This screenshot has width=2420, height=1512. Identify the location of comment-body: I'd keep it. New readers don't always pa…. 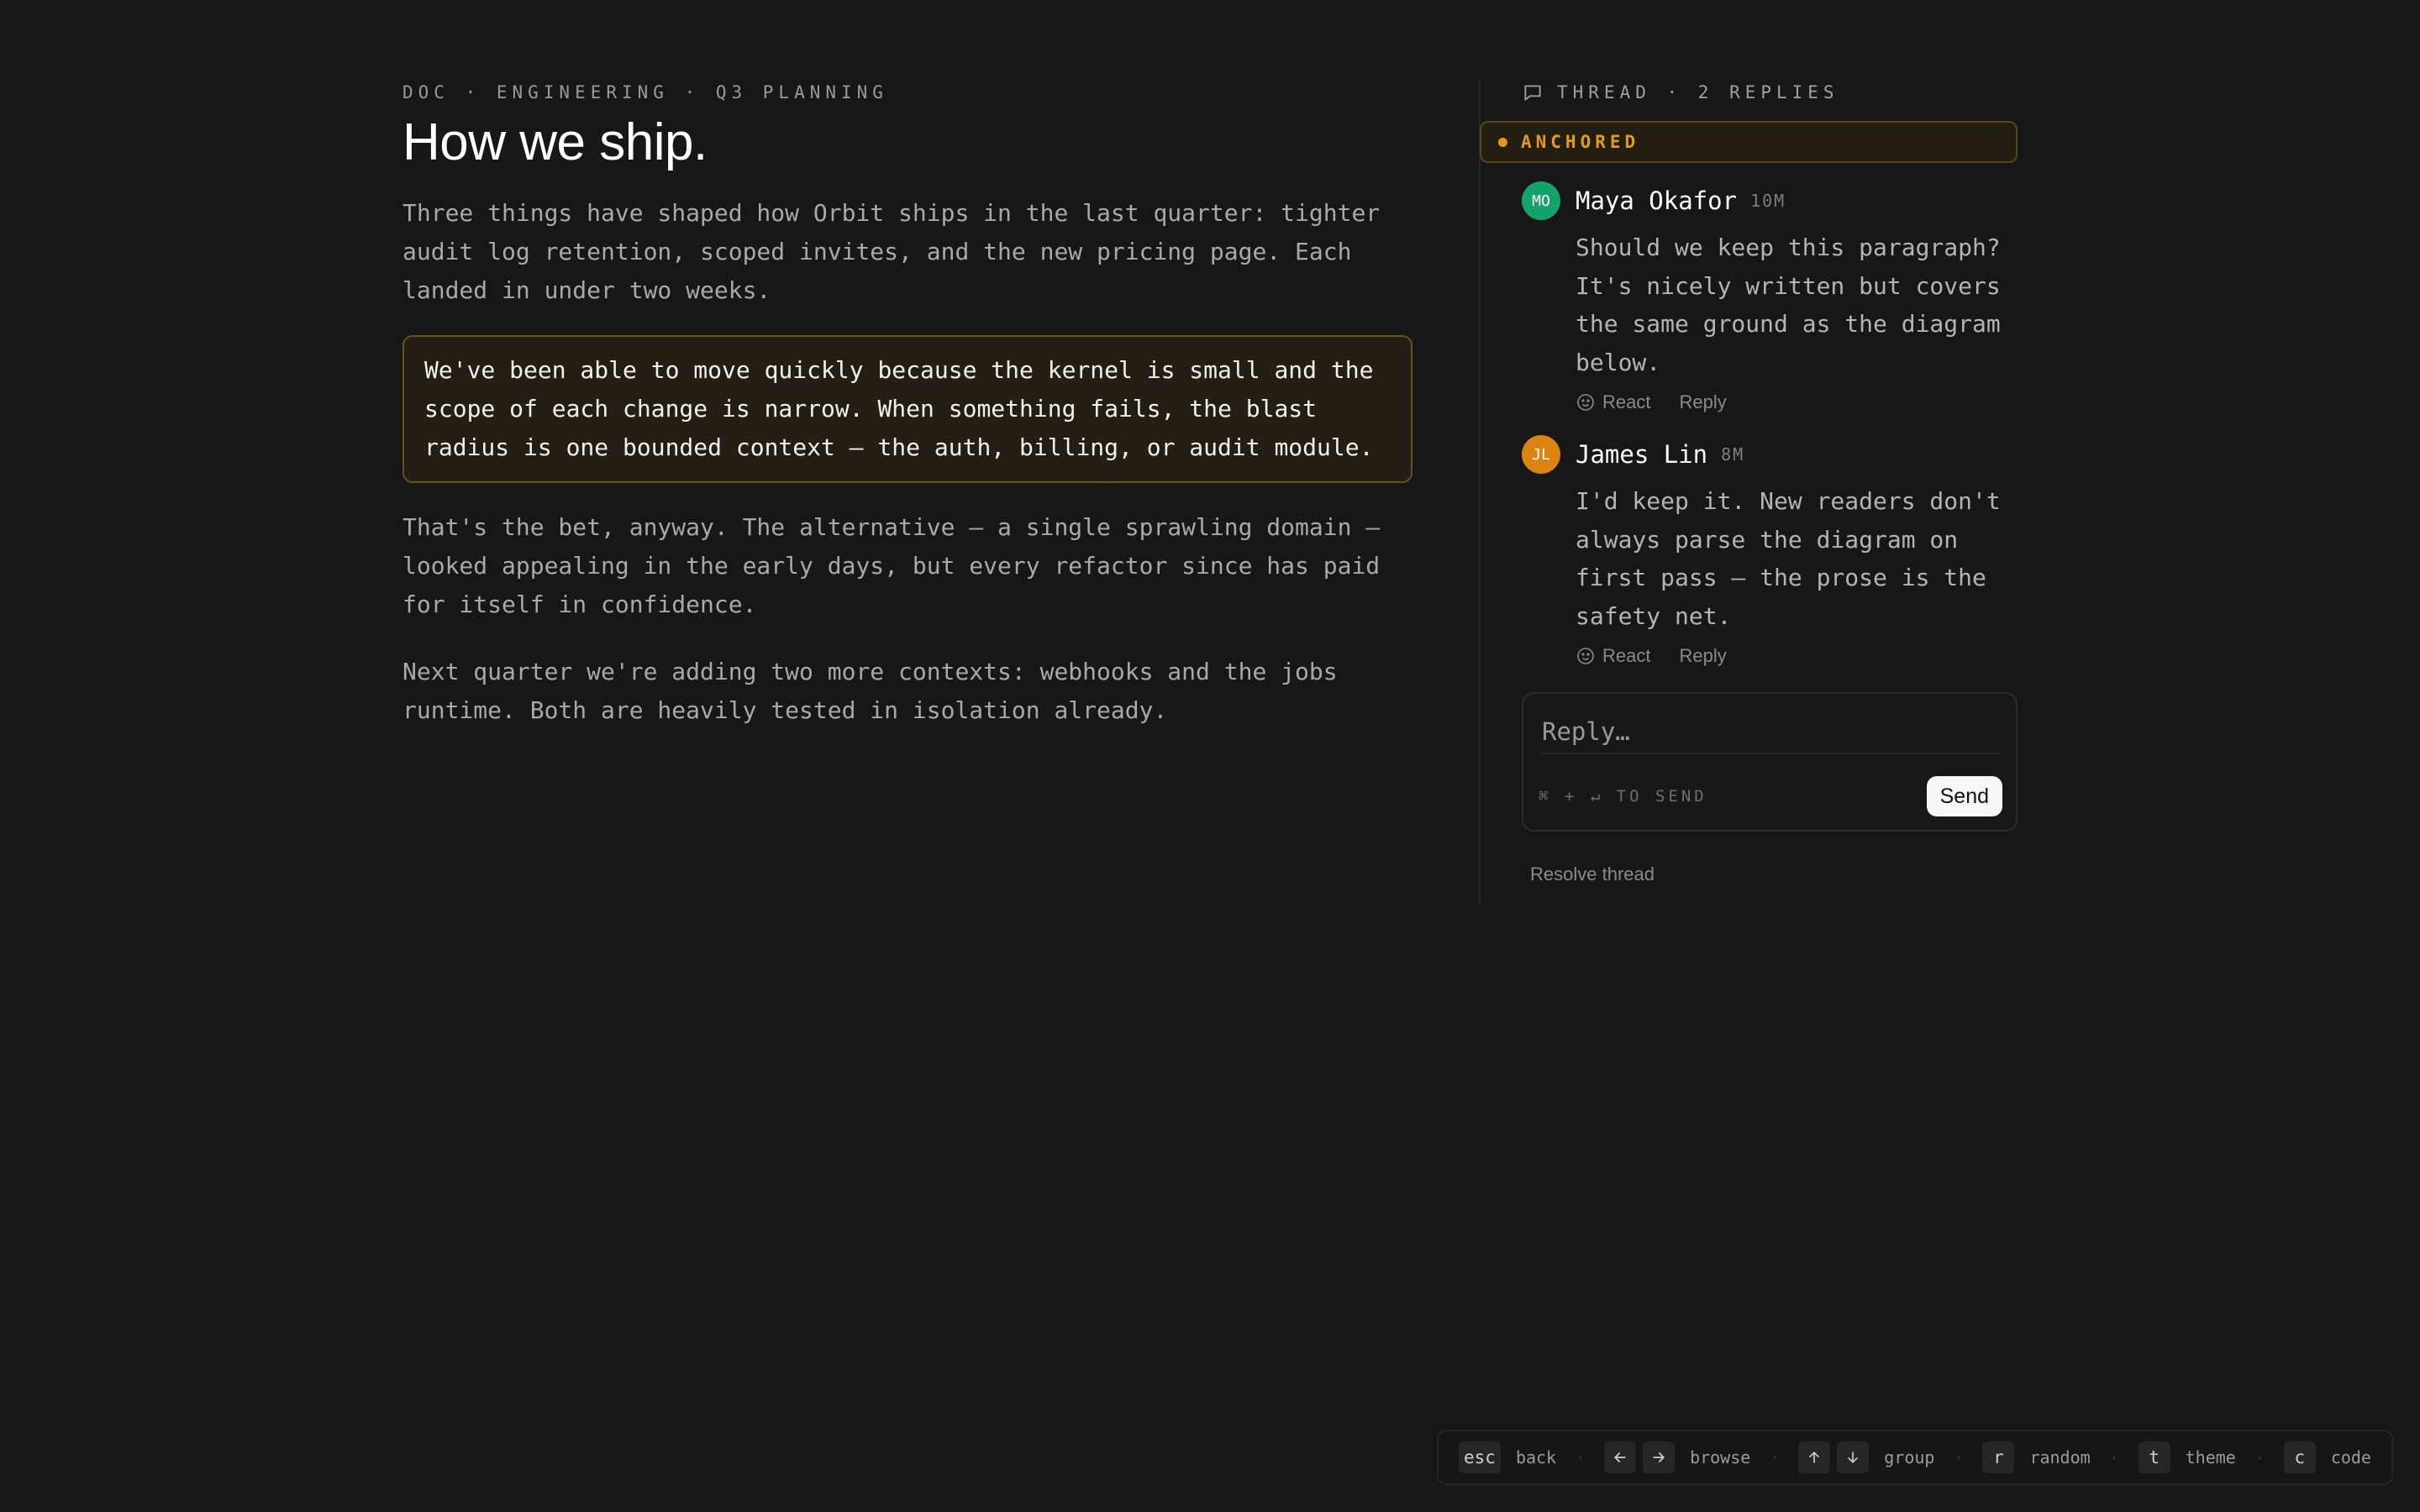
(1789, 558).